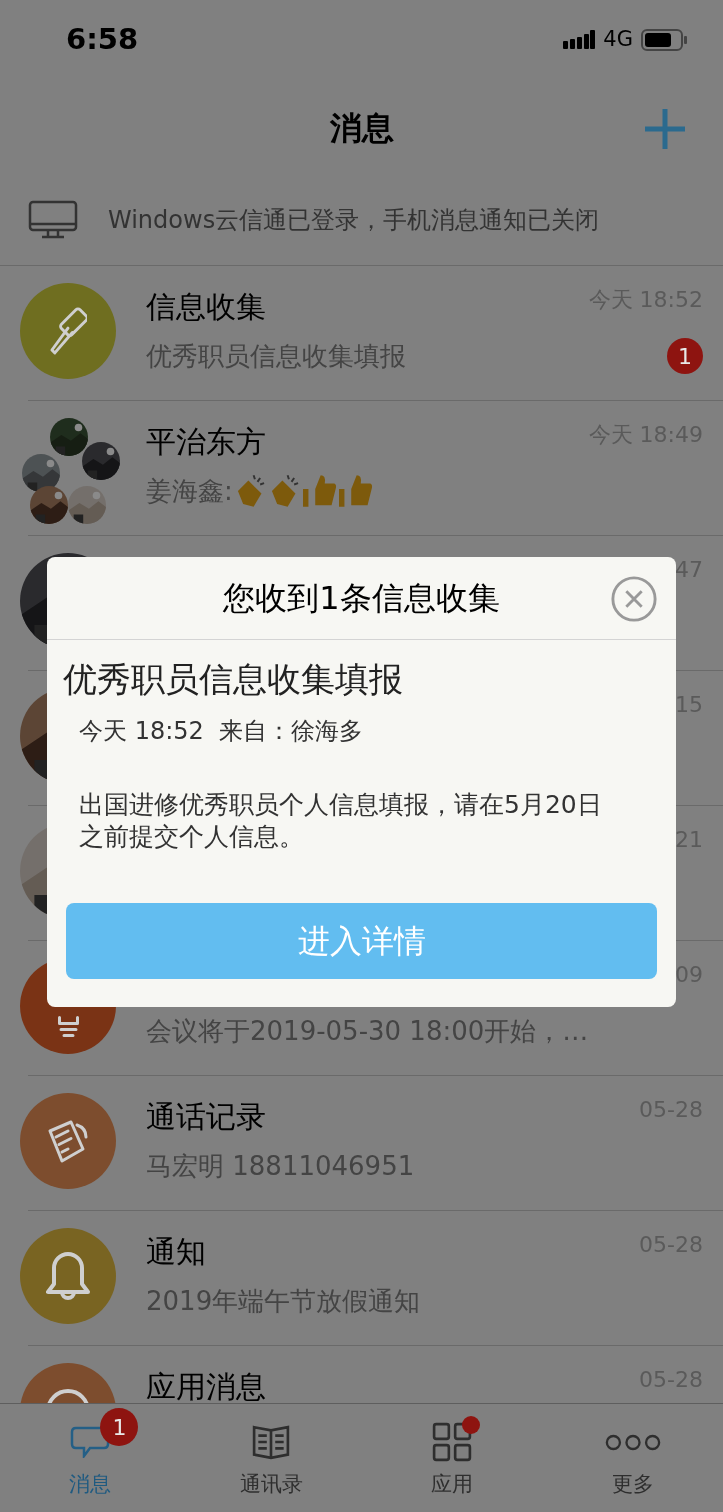 This screenshot has width=723, height=1512. I want to click on conversation-title: 平治东方, so click(206, 442).